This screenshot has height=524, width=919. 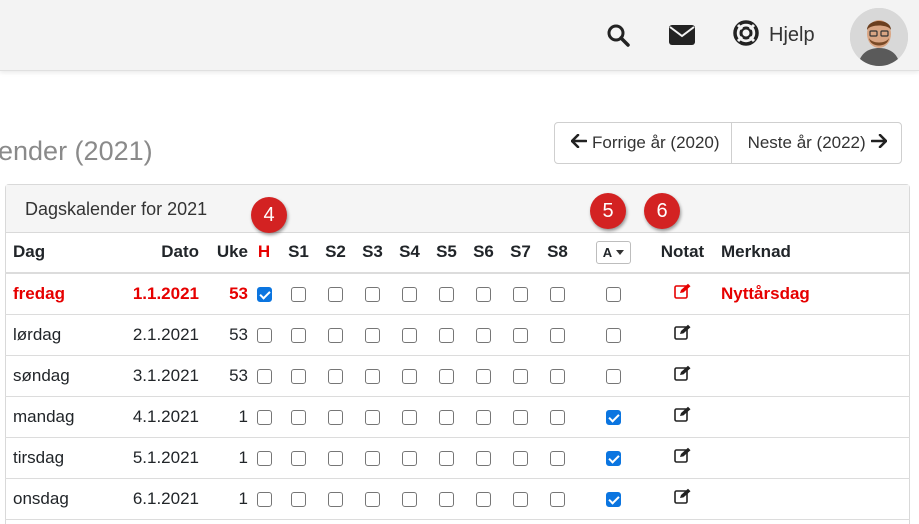 What do you see at coordinates (682, 35) in the screenshot?
I see `mail-icon` at bounding box center [682, 35].